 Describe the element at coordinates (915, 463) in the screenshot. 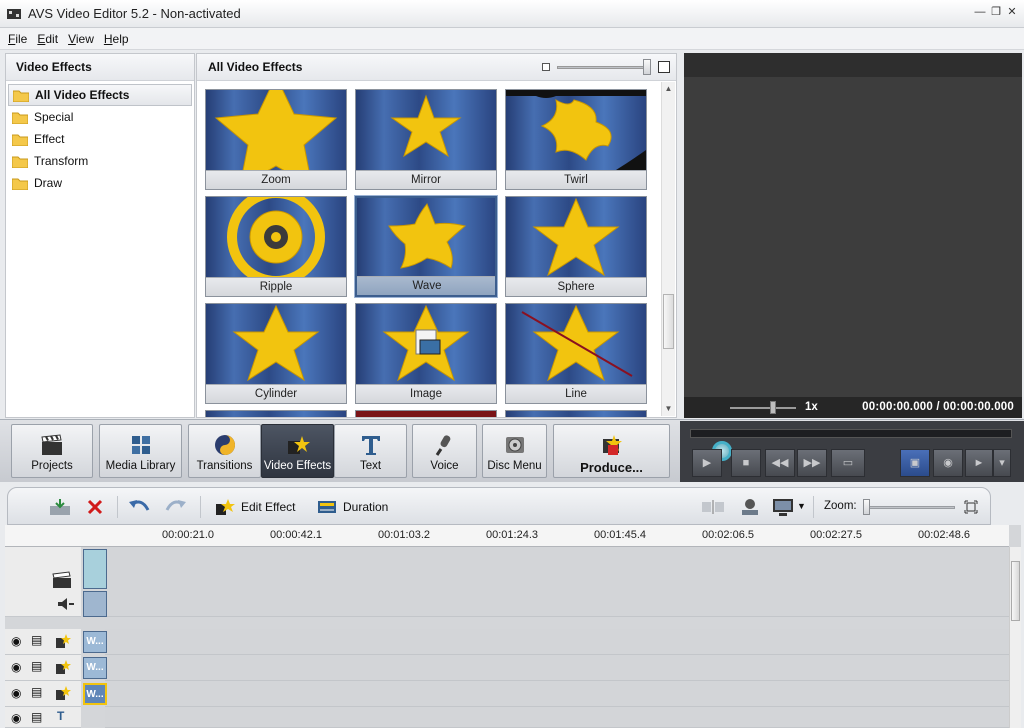

I see `monitor-button: ▣` at that location.